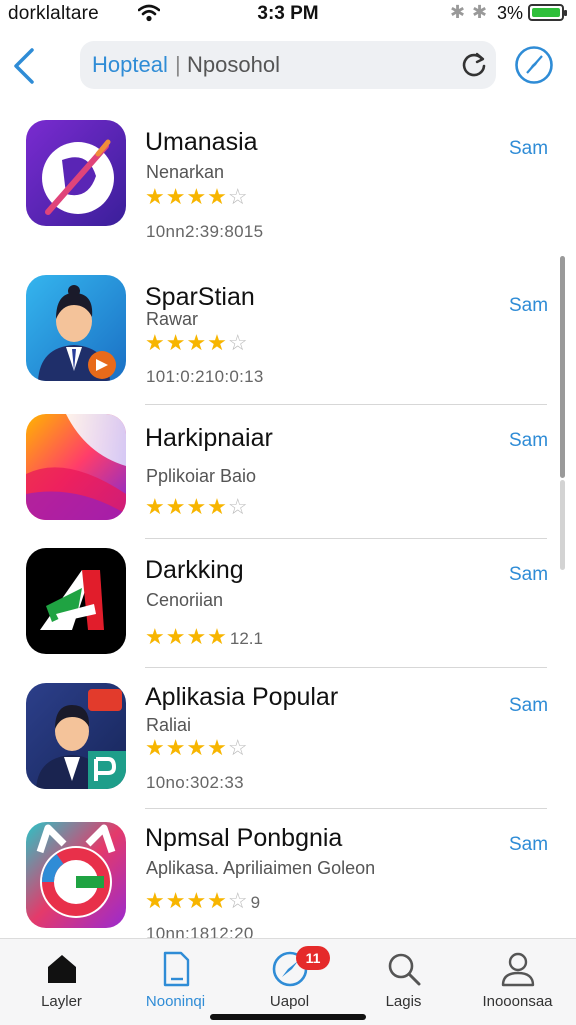  What do you see at coordinates (76, 467) in the screenshot?
I see `app-icon-harkipnaiar` at bounding box center [76, 467].